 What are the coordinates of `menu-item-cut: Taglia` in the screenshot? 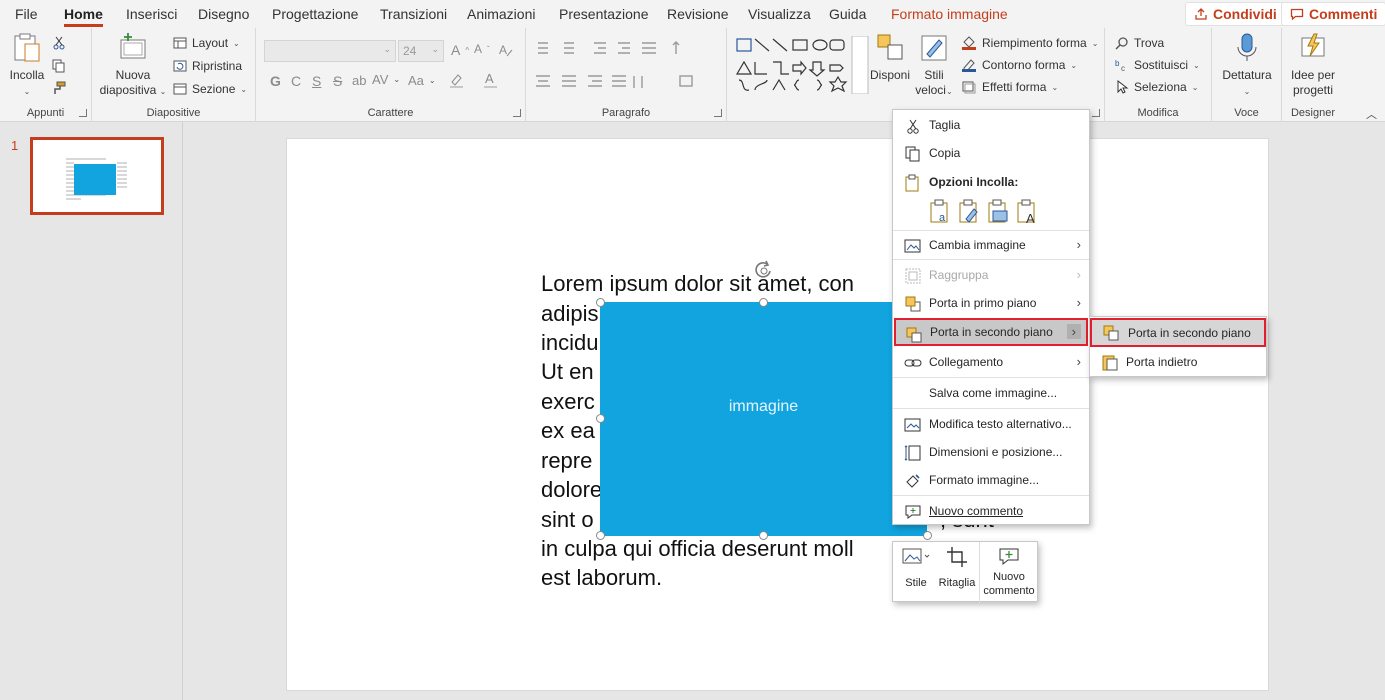 It's located at (991, 125).